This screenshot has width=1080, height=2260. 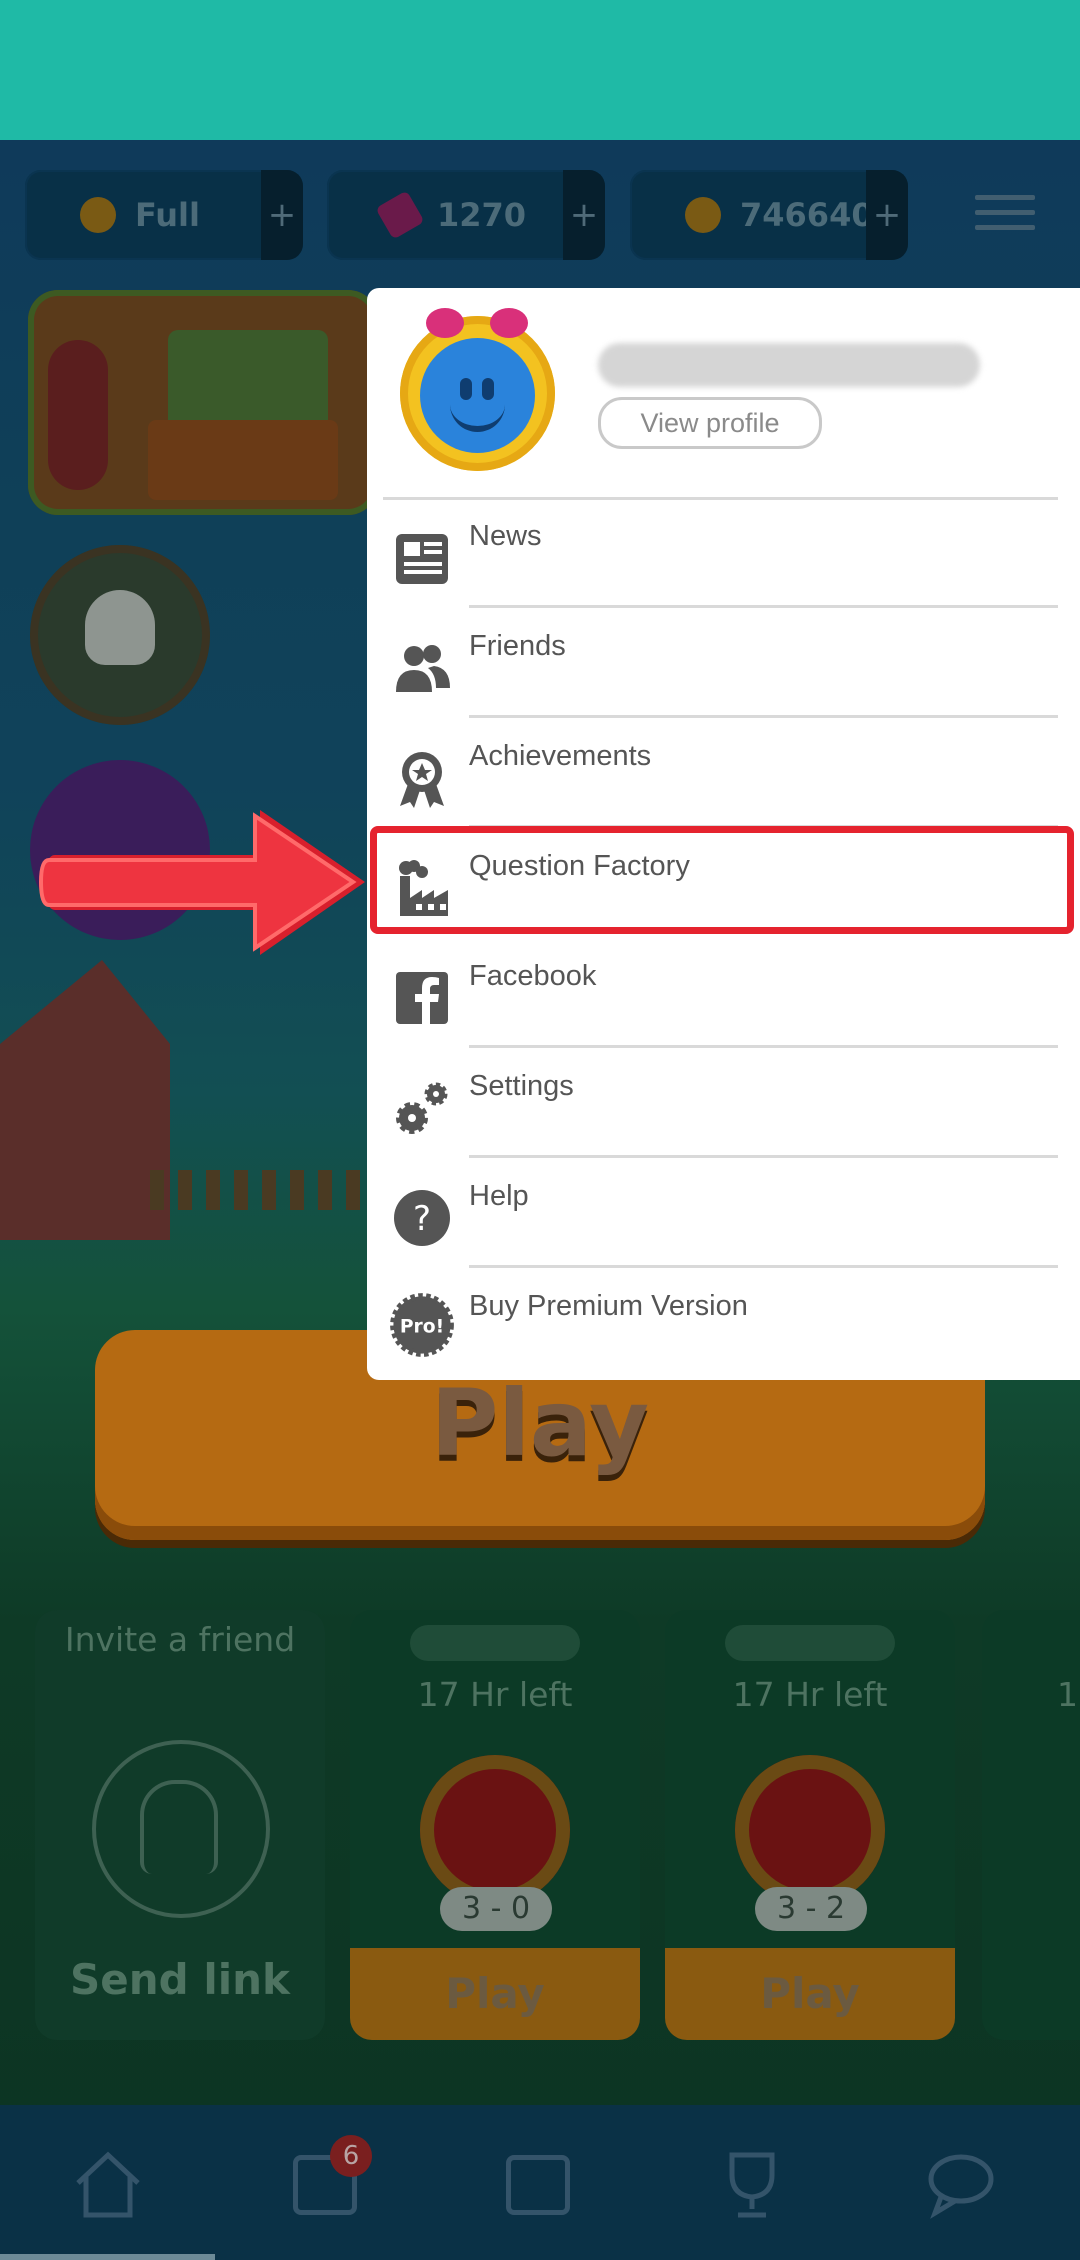 What do you see at coordinates (180, 1825) in the screenshot?
I see `invite-friend-card: Invite a friend Send link` at bounding box center [180, 1825].